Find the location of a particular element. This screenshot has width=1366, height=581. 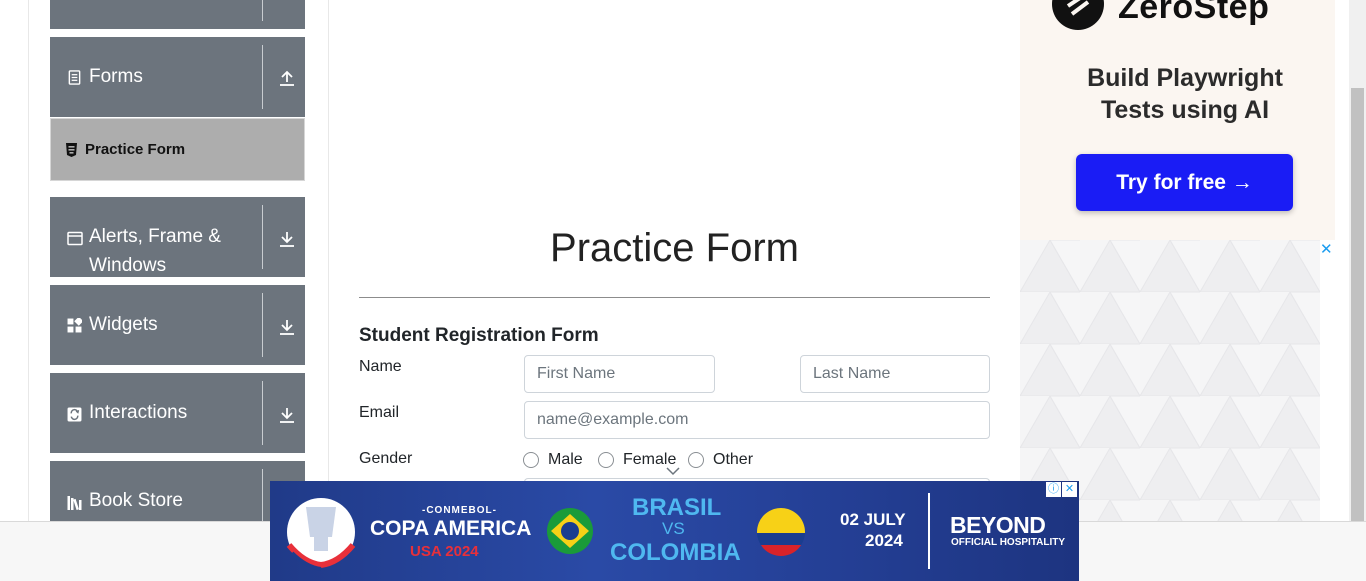

colombia-flag-icon is located at coordinates (781, 532).